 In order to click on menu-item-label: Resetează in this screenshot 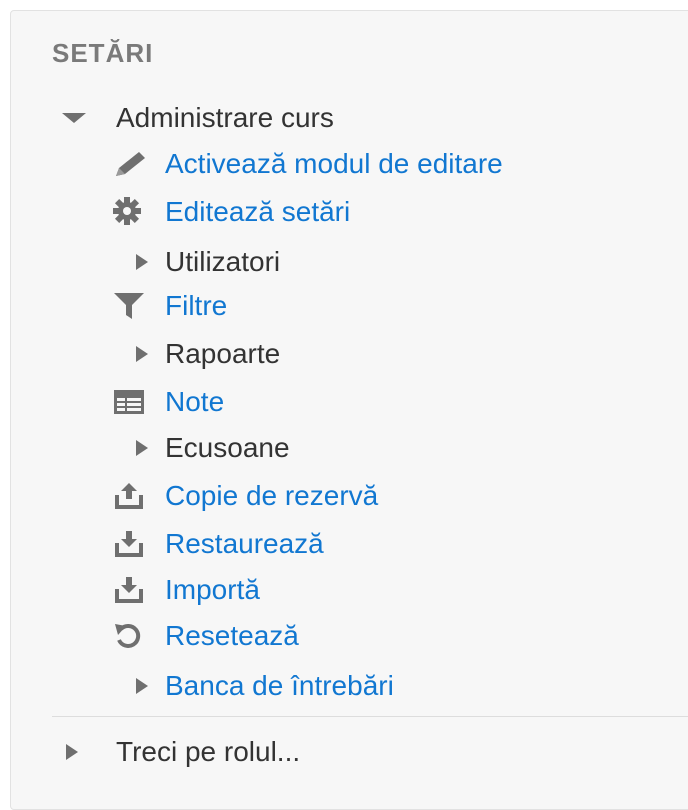, I will do `click(232, 635)`.